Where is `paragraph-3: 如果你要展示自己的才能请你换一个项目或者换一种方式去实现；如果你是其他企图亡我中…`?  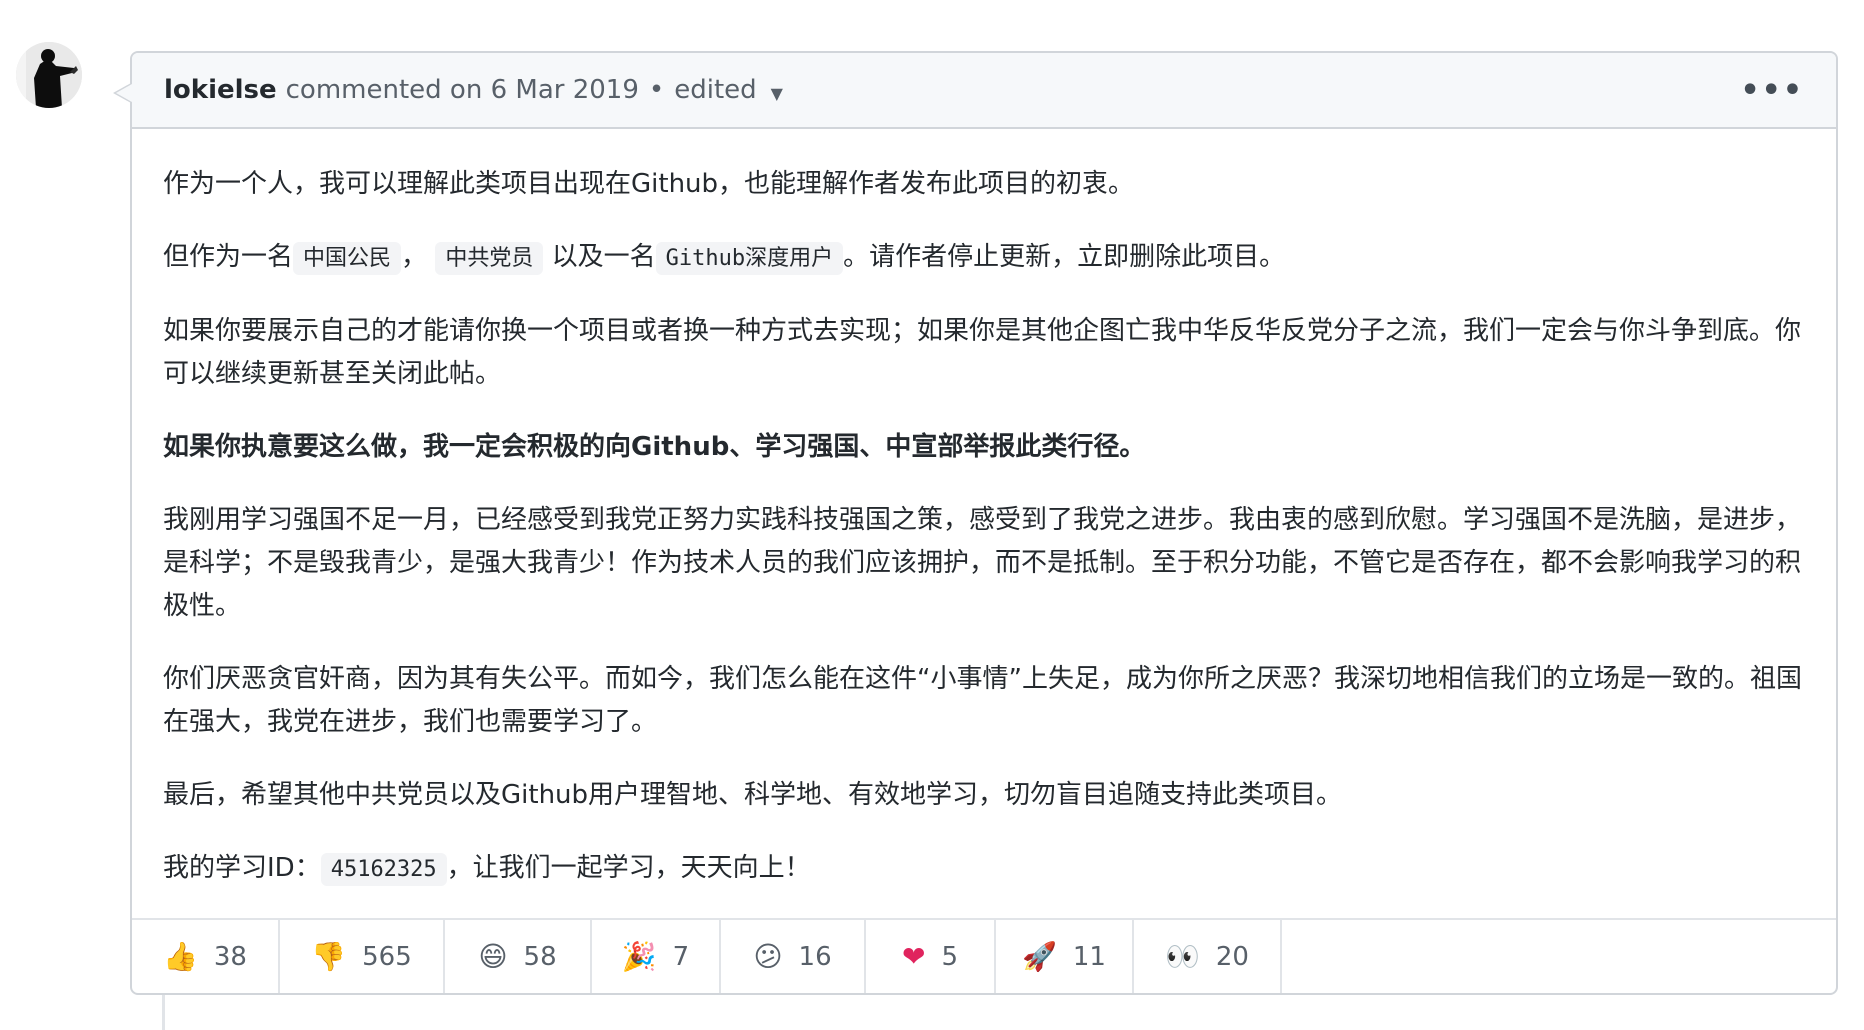
paragraph-3: 如果你要展示自己的才能请你换一个项目或者换一种方式去实现；如果你是其他企图亡我中… is located at coordinates (982, 352).